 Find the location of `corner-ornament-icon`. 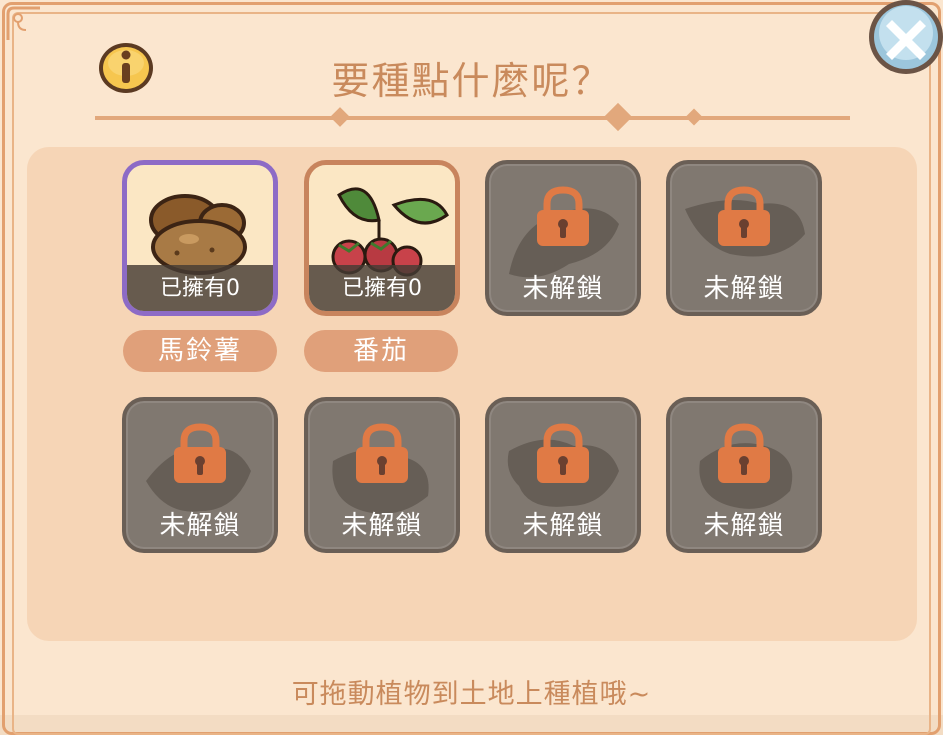

corner-ornament-icon is located at coordinates (23, 23).